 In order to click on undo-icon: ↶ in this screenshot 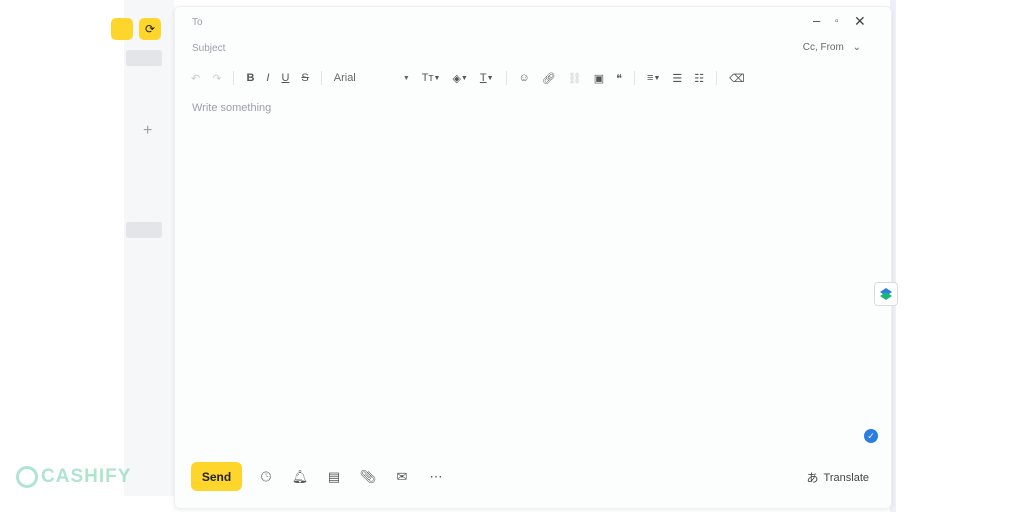, I will do `click(195, 78)`.